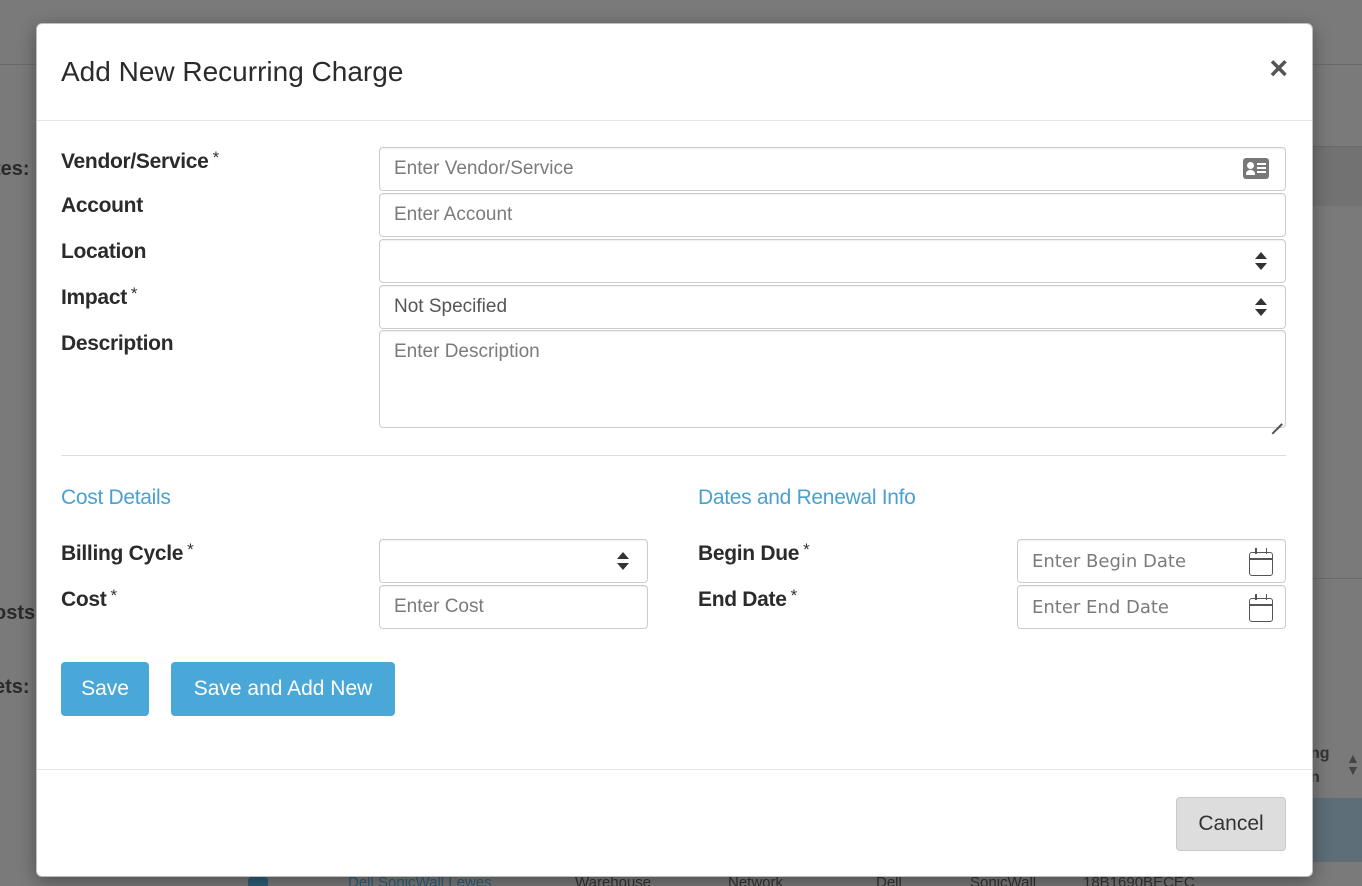 The width and height of the screenshot is (1362, 886). I want to click on account-field, so click(832, 215).